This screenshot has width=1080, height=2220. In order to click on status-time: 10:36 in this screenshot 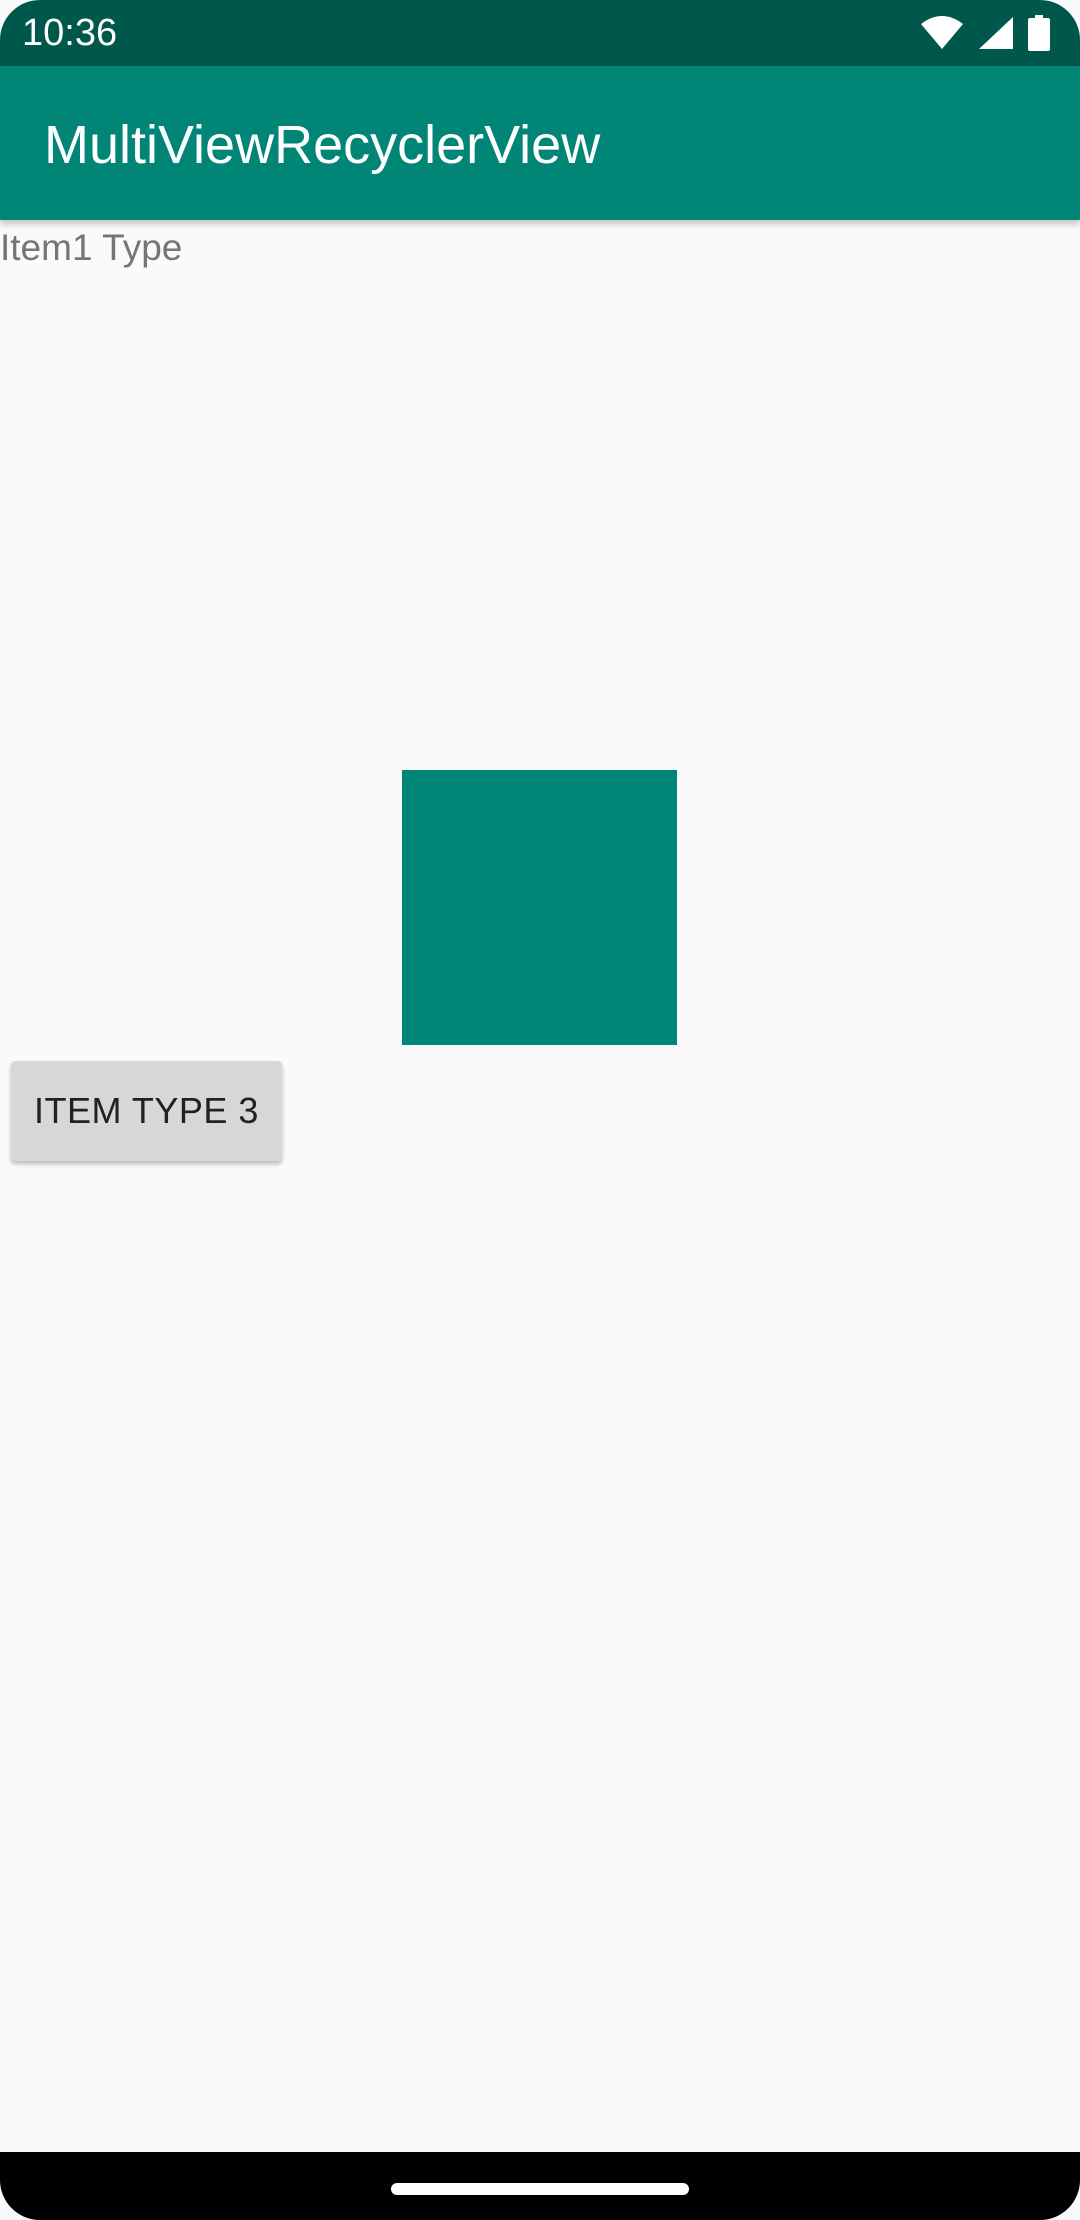, I will do `click(70, 33)`.